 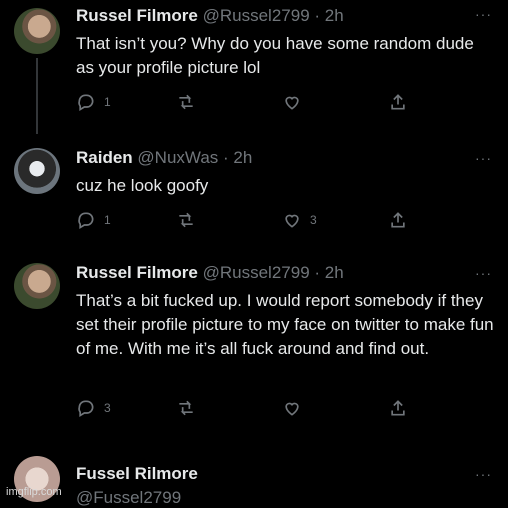 I want to click on tweet-actions: 1 3, so click(x=241, y=221).